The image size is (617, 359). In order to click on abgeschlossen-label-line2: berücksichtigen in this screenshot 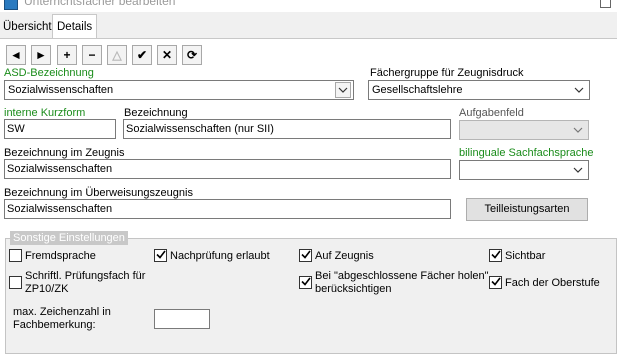, I will do `click(353, 289)`.